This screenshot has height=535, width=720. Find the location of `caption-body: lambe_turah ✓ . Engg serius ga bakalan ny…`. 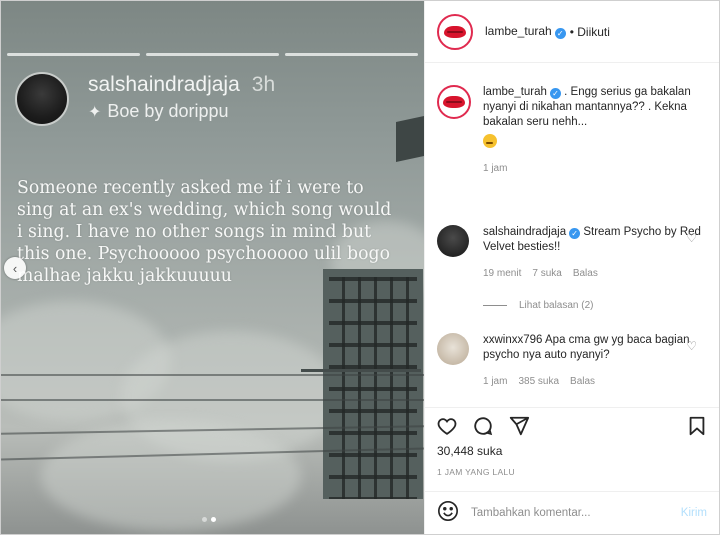

caption-body: lambe_turah ✓ . Engg serius ga bakalan ny… is located at coordinates (597, 119).